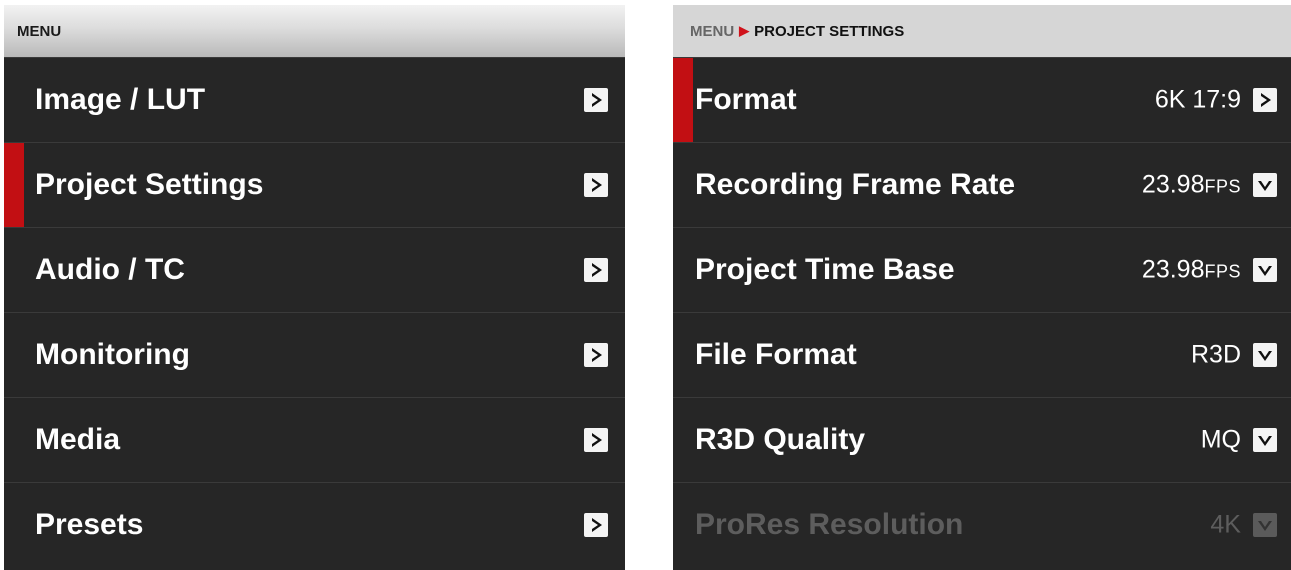  I want to click on menu-item-audio-tc: Audio / TC, so click(314, 269).